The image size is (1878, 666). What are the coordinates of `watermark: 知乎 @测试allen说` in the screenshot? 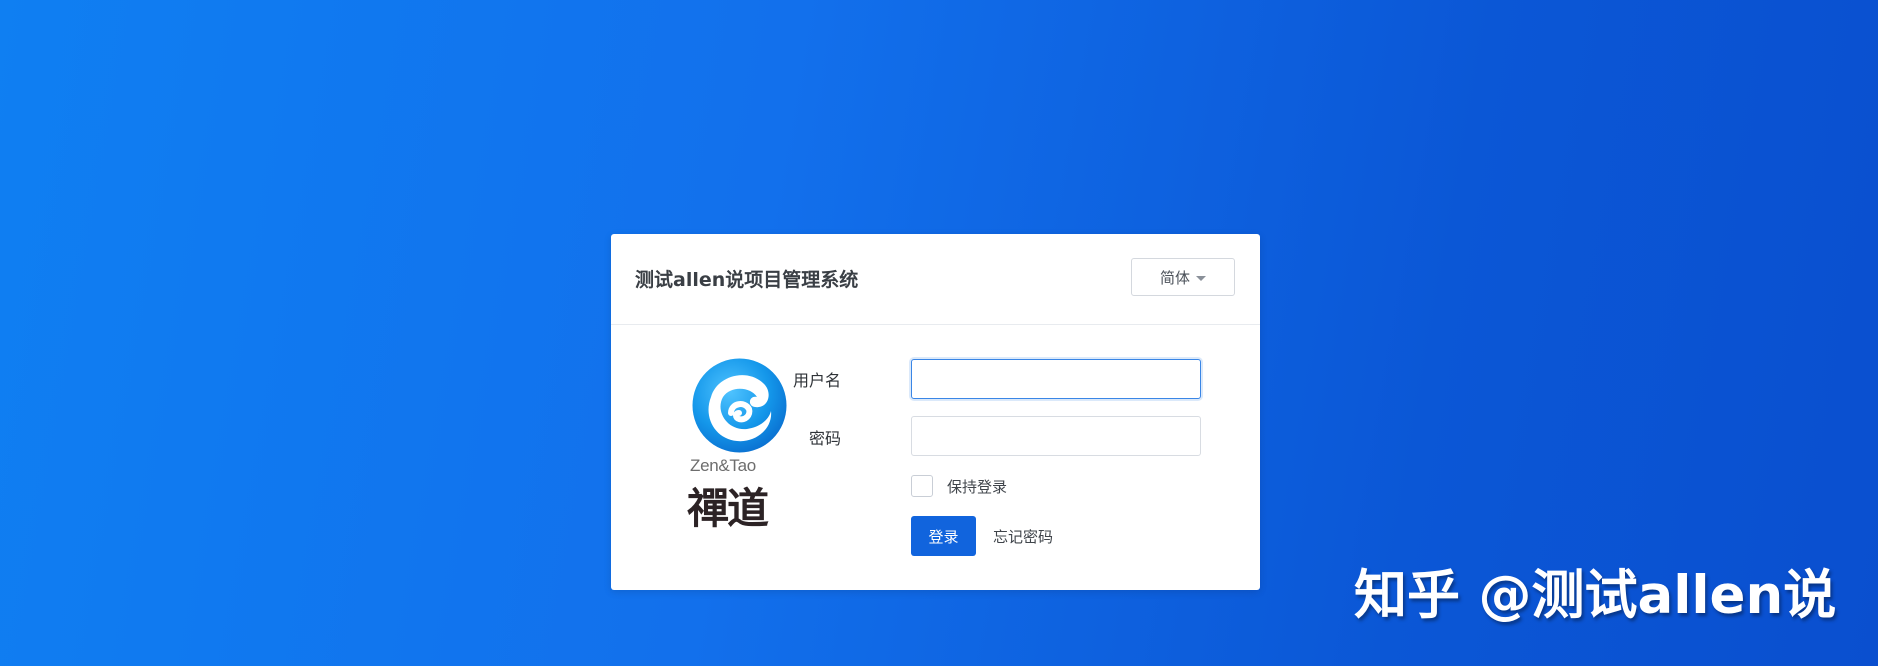 It's located at (1595, 595).